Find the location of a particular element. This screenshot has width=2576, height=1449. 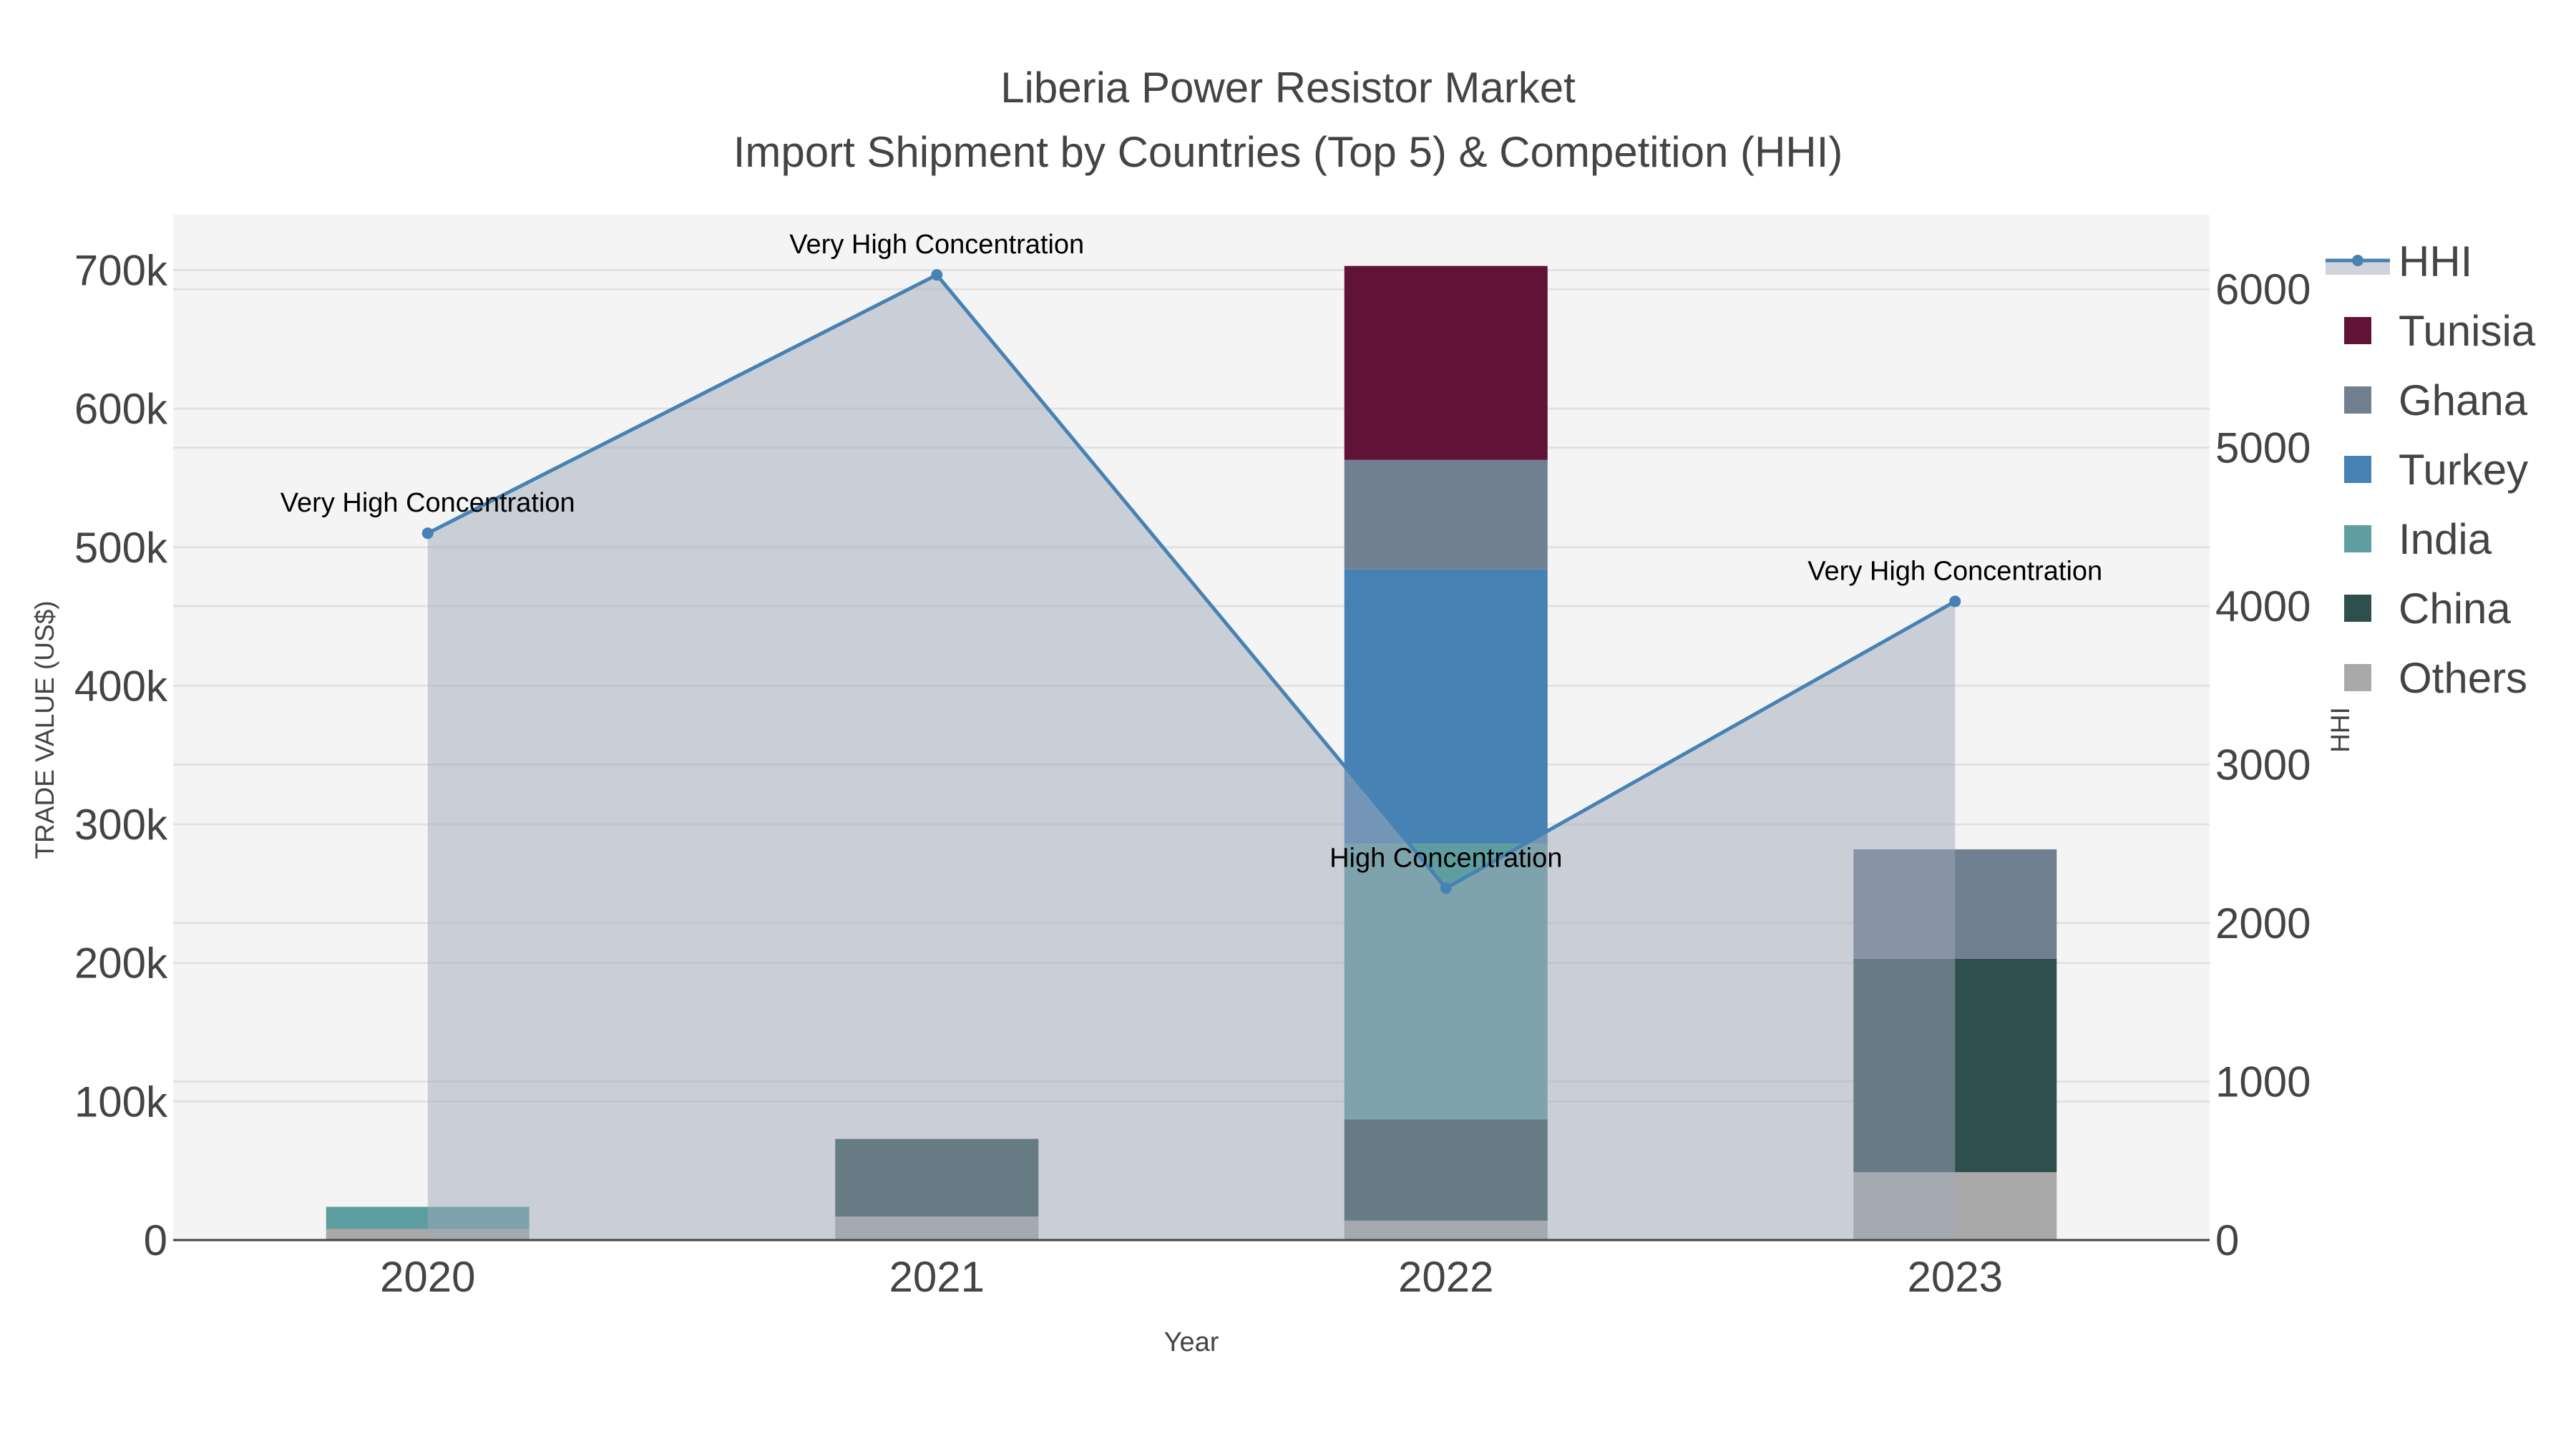

y2-tick-label: 3000 is located at coordinates (2263, 765).